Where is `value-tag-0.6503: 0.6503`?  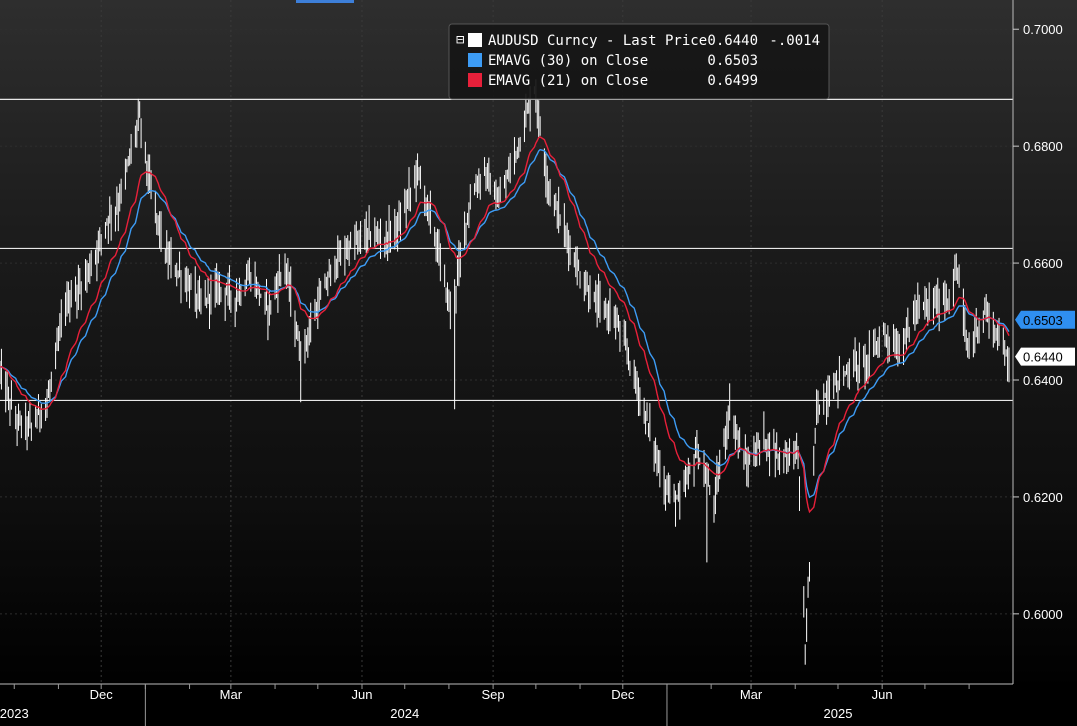 value-tag-0.6503: 0.6503 is located at coordinates (1045, 319).